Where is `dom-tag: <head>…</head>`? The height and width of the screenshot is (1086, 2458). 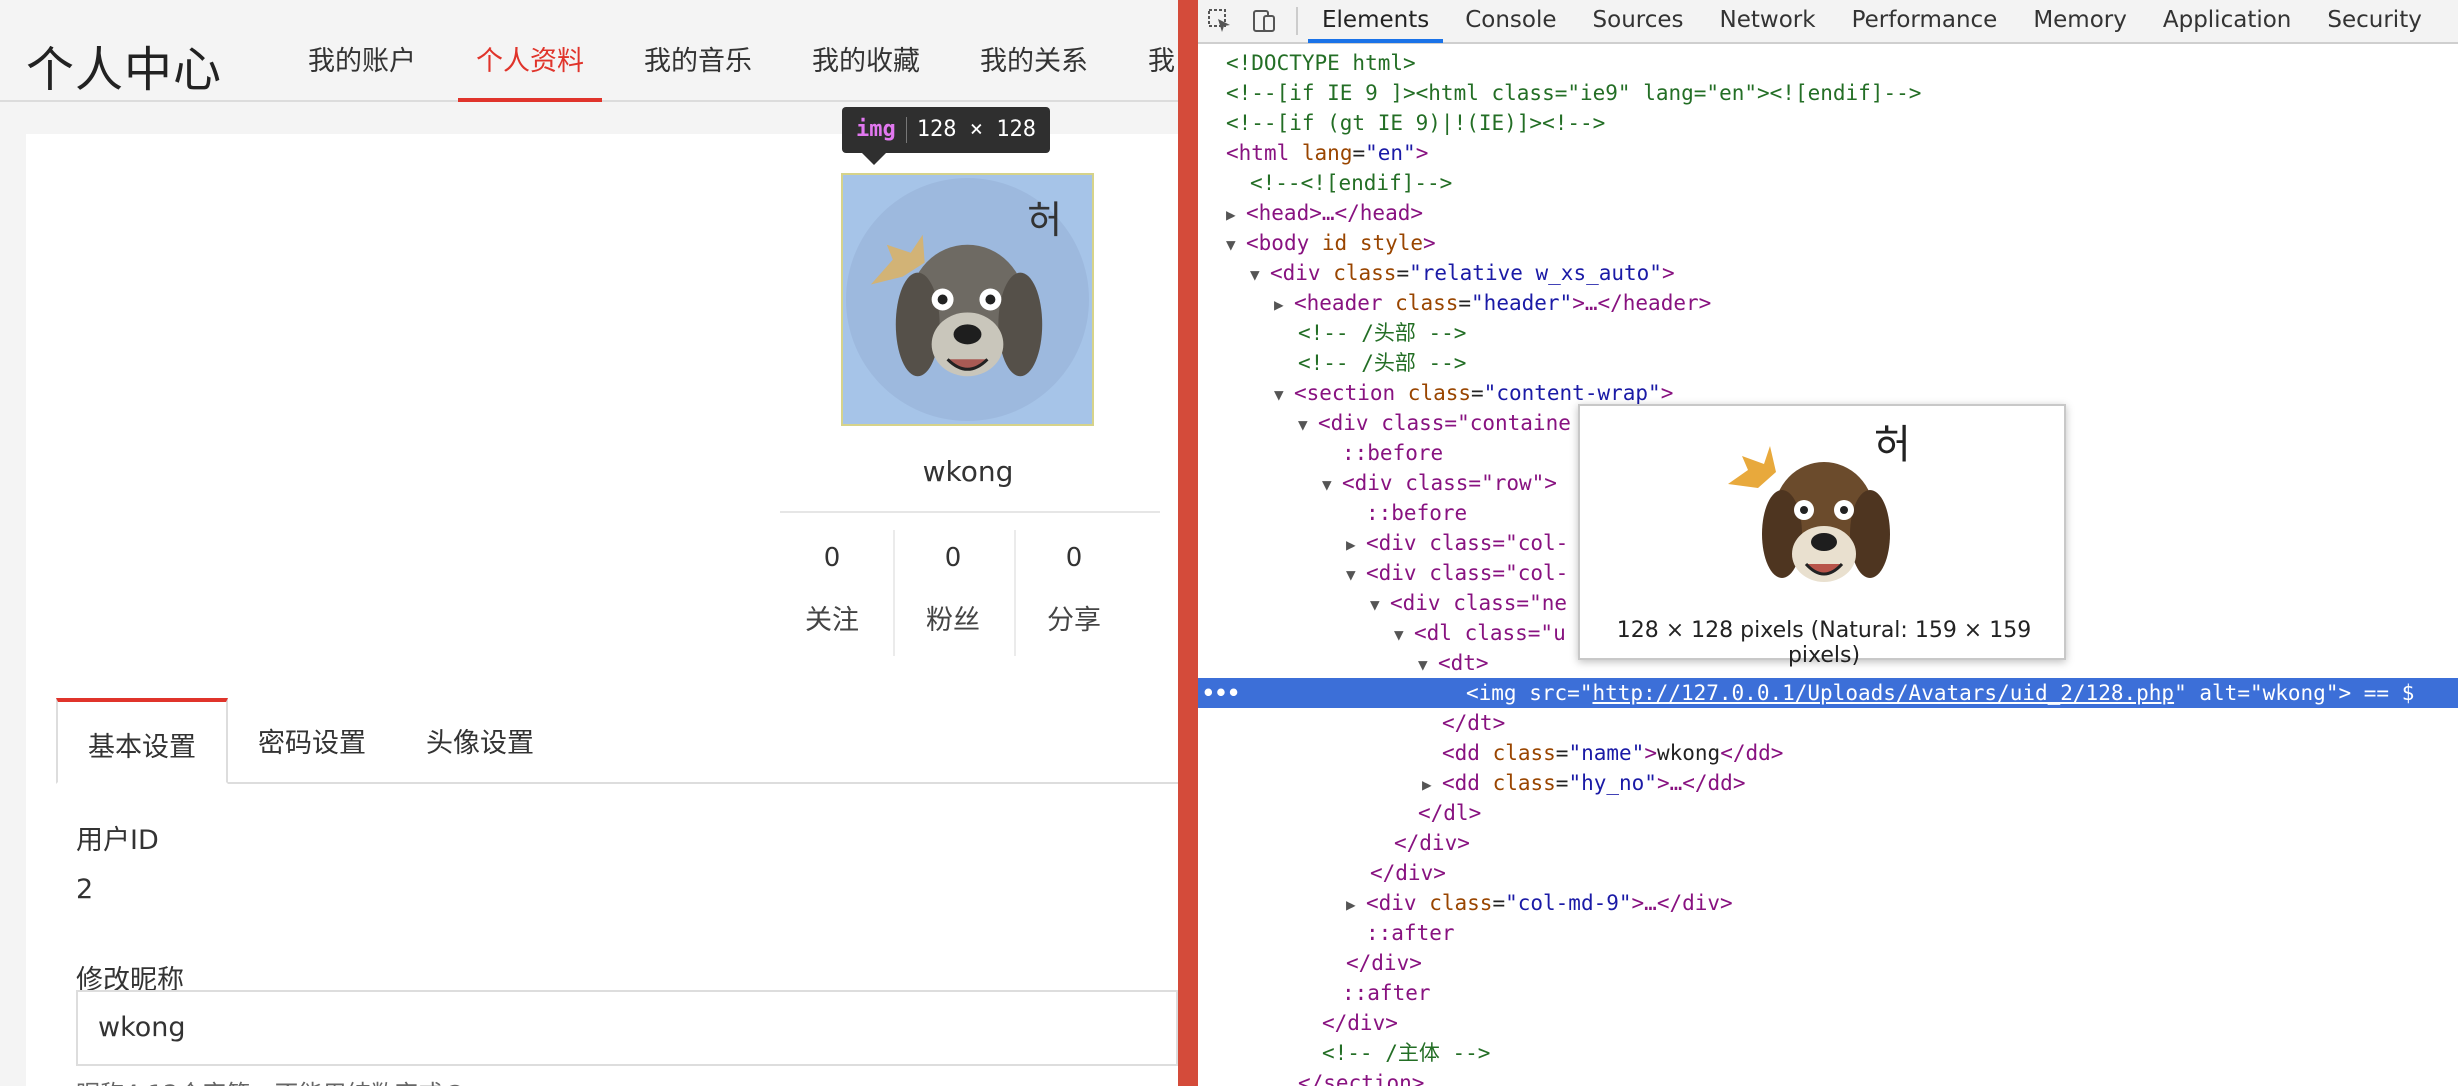 dom-tag: <head>…</head> is located at coordinates (1335, 213).